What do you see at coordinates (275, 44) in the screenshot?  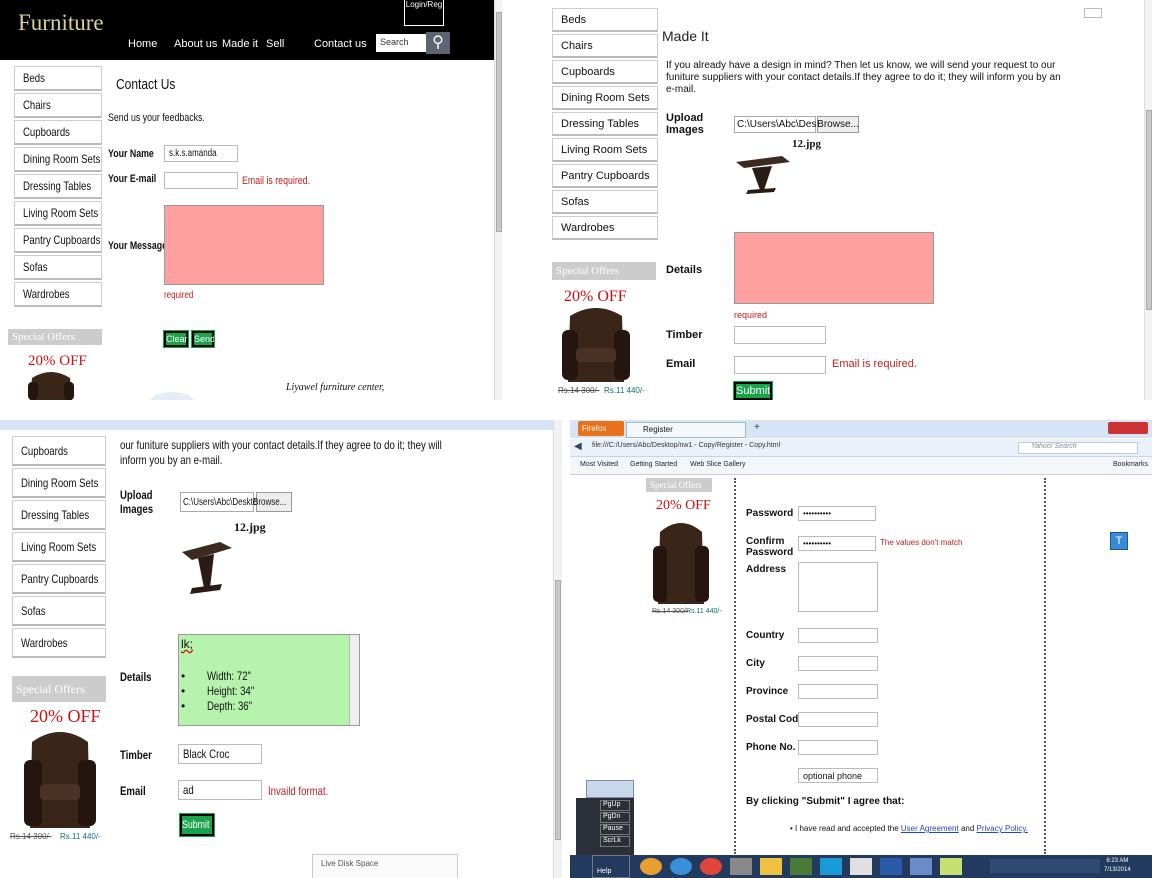 I see `nav-sell: Sell` at bounding box center [275, 44].